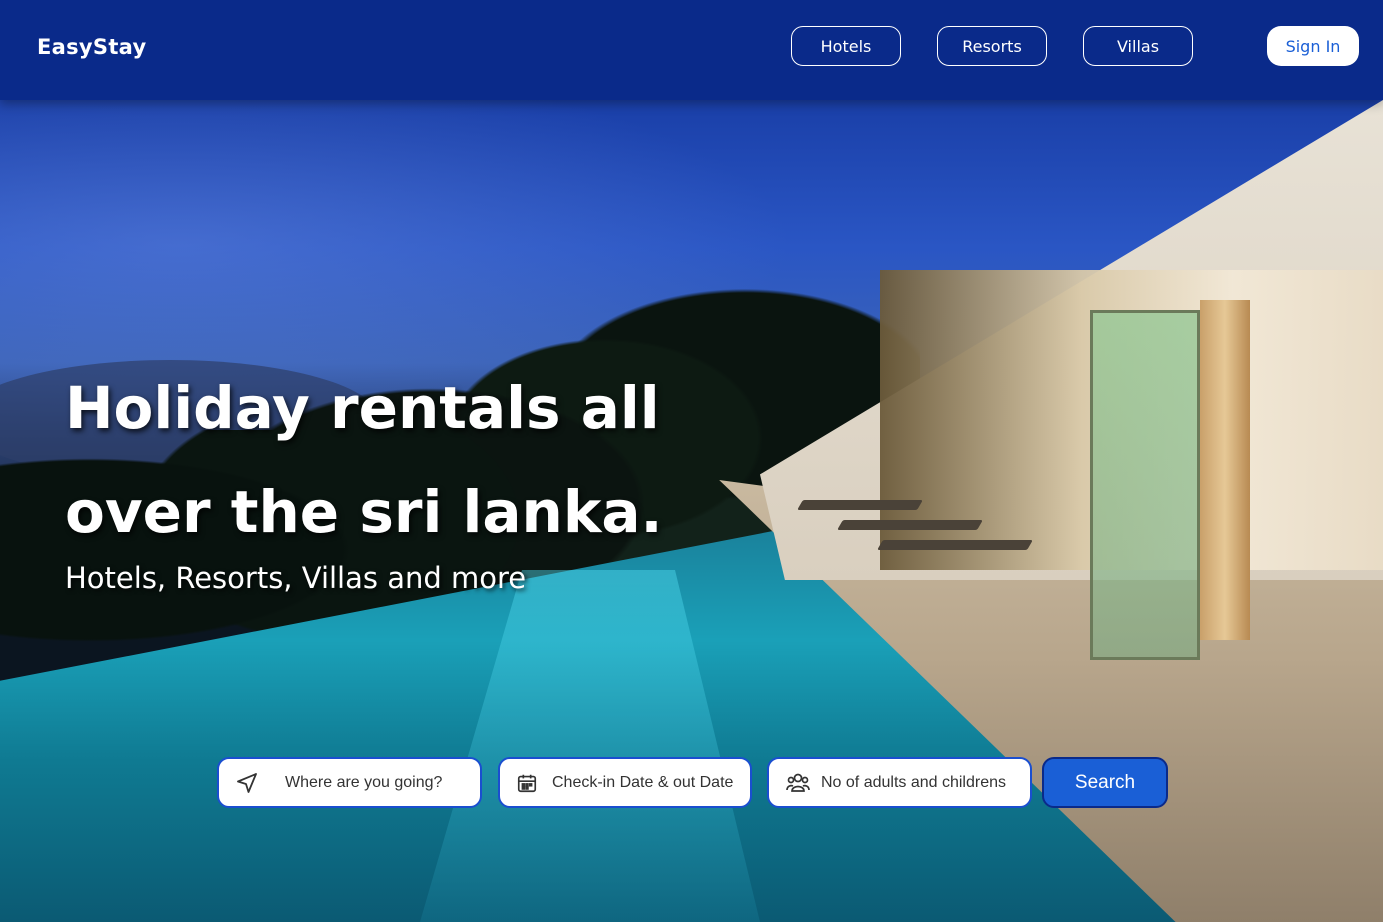  What do you see at coordinates (364, 512) in the screenshot?
I see `hero-headline-line2: over the sri lanka.` at bounding box center [364, 512].